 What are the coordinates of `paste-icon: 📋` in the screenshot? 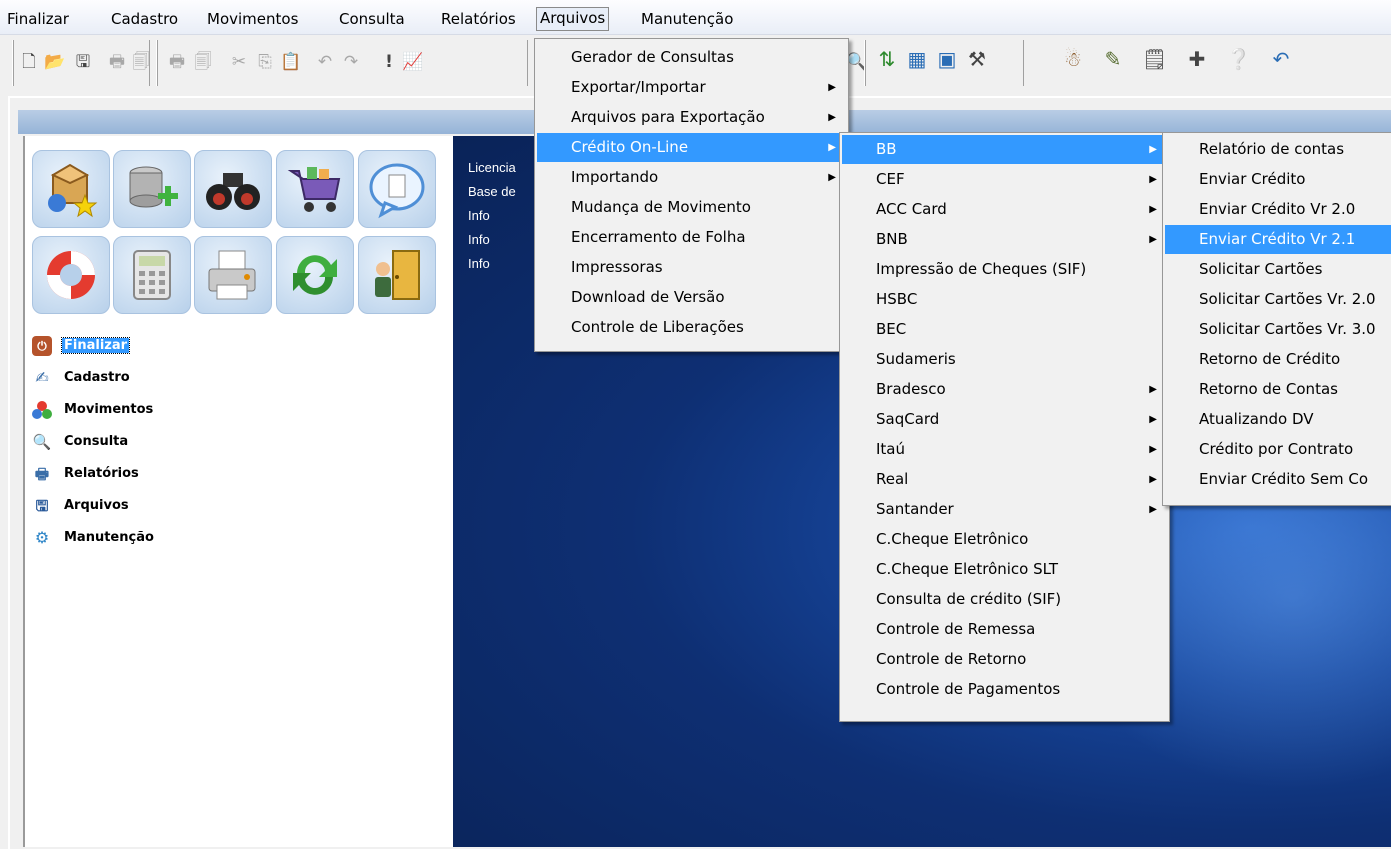 It's located at (291, 62).